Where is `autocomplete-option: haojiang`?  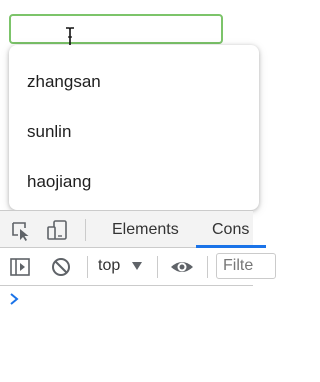
autocomplete-option: haojiang is located at coordinates (59, 182).